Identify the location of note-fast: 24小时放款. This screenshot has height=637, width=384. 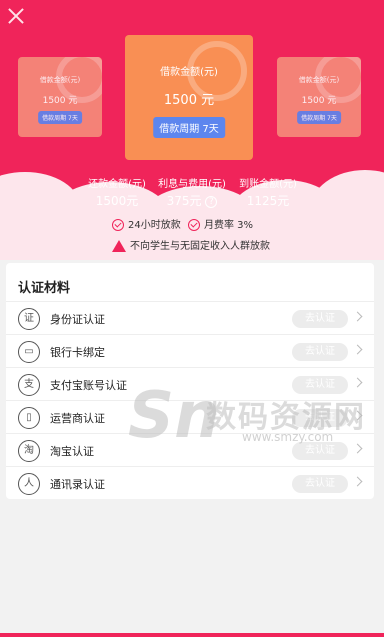
(146, 223).